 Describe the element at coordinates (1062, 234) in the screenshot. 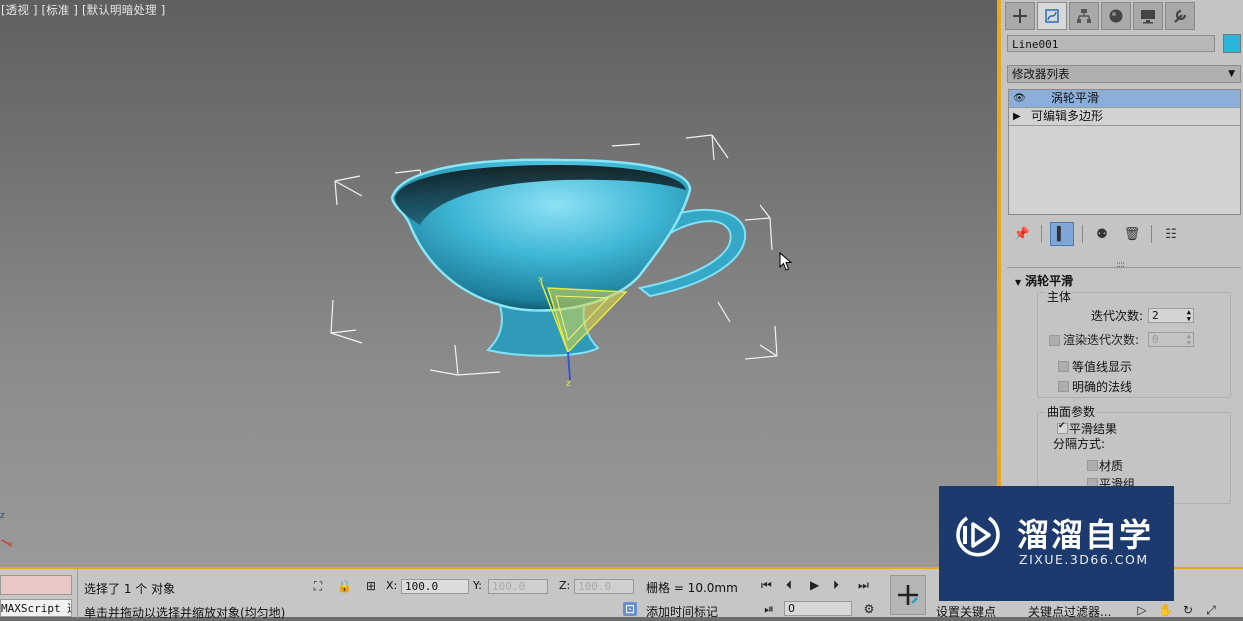

I see `show-end-result-icon: ▍` at that location.